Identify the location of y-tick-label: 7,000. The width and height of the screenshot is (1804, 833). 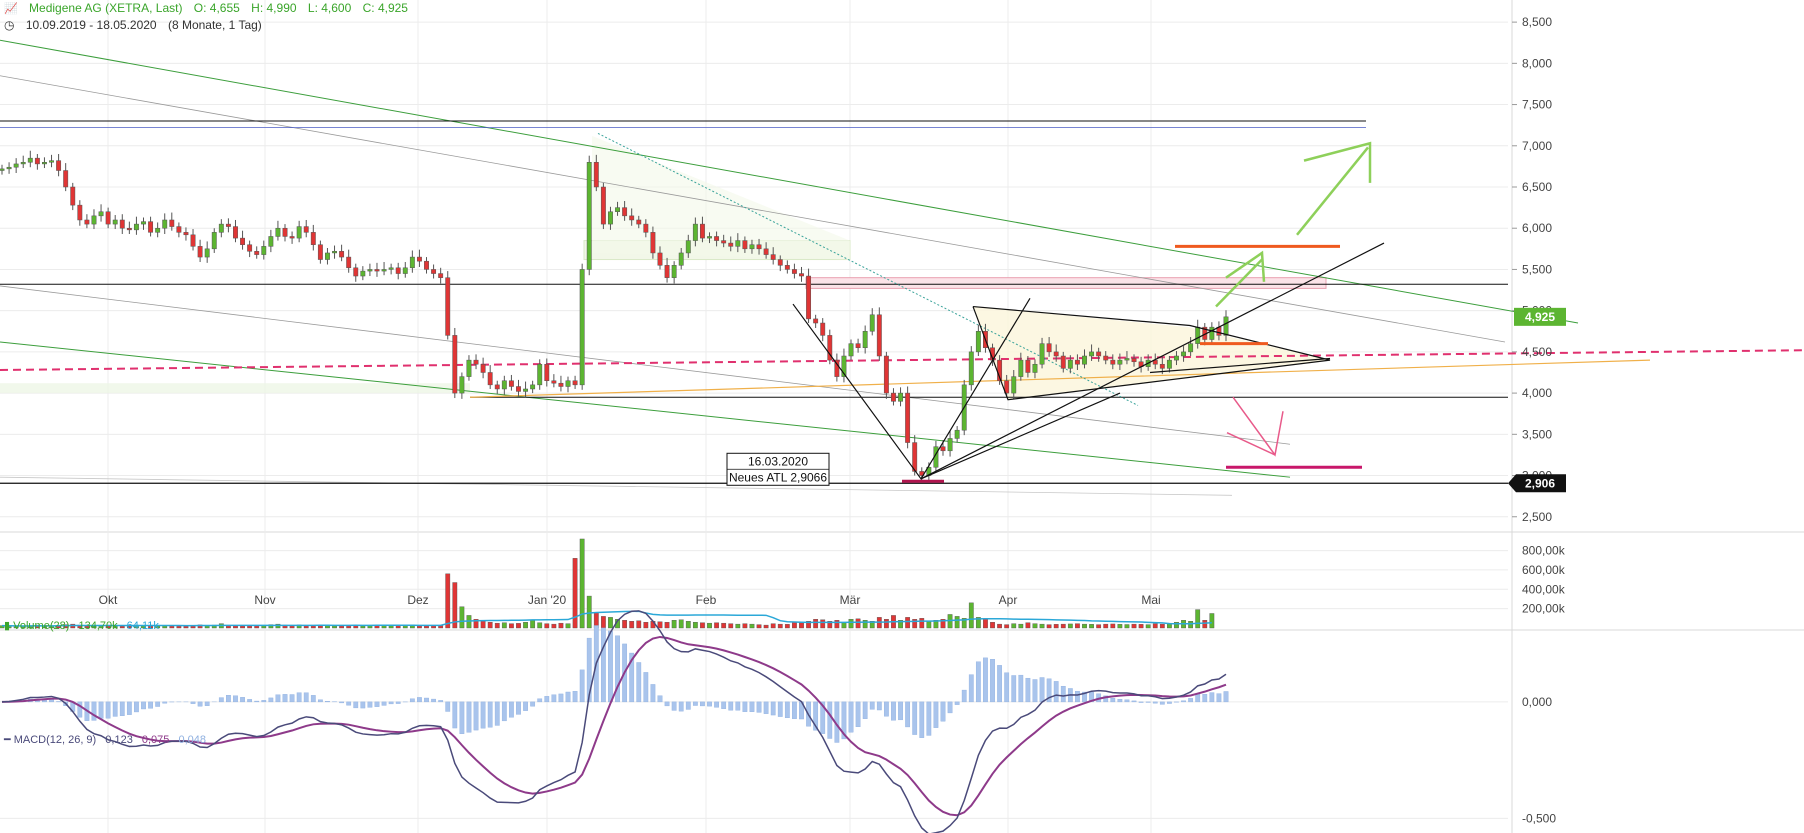
(1537, 146).